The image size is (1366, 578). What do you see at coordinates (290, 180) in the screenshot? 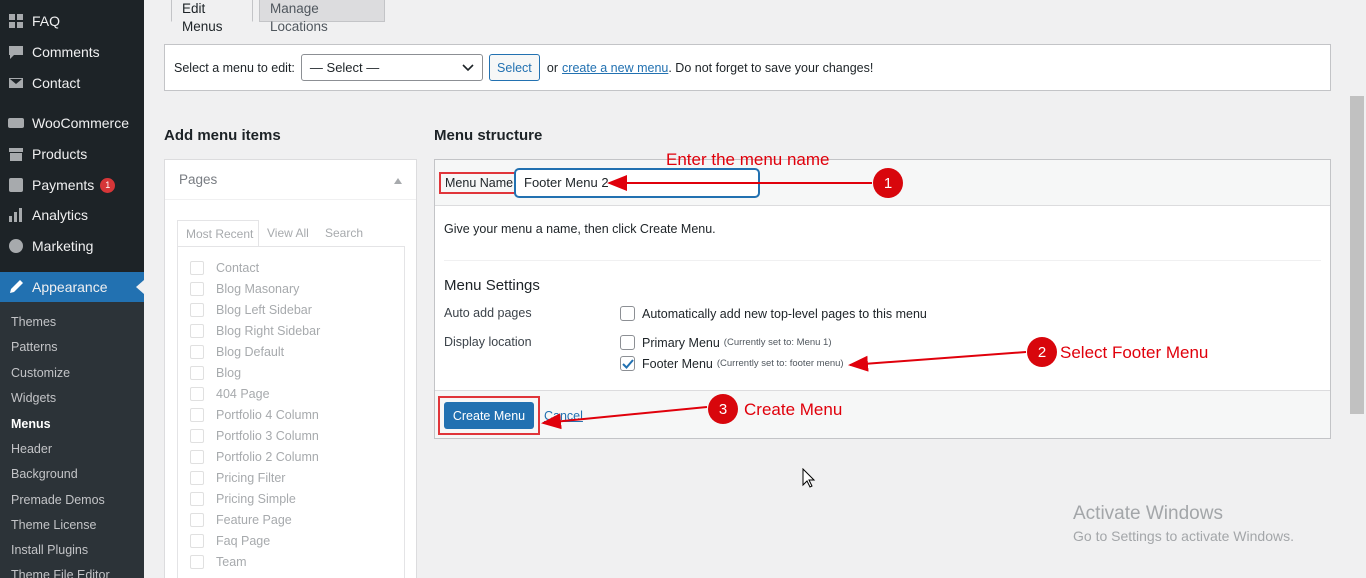
I see `pages-panel-header: Pages` at bounding box center [290, 180].